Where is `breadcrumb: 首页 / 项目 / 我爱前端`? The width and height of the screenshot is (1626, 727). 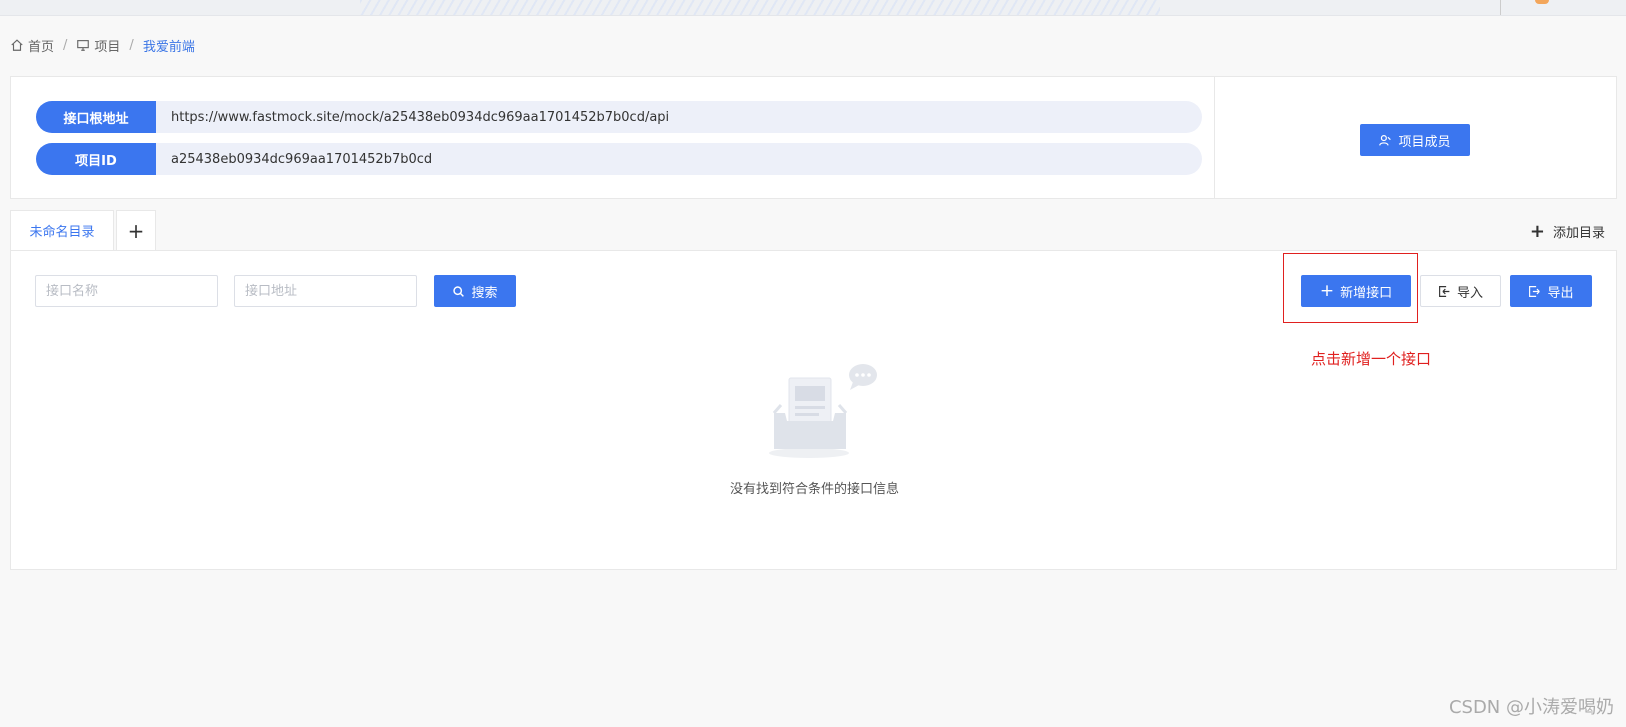 breadcrumb: 首页 / 项目 / 我爱前端 is located at coordinates (102, 45).